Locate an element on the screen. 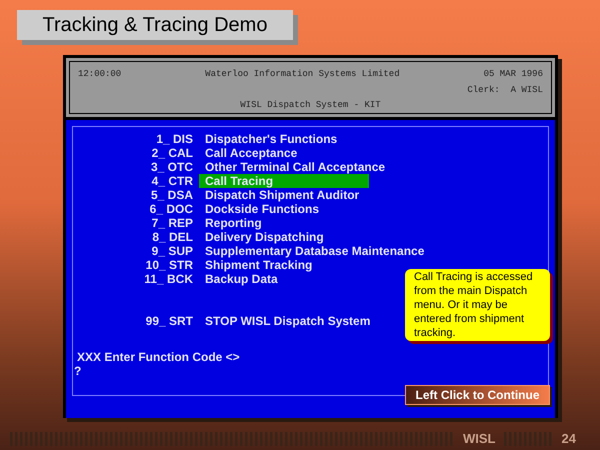 Image resolution: width=600 pixels, height=450 pixels. function-code: 7_ REP is located at coordinates (172, 223).